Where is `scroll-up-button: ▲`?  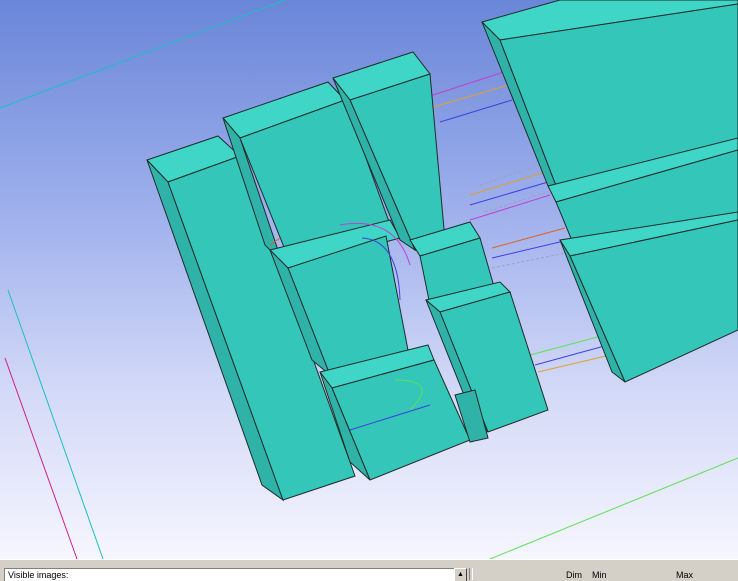 scroll-up-button: ▲ is located at coordinates (460, 574).